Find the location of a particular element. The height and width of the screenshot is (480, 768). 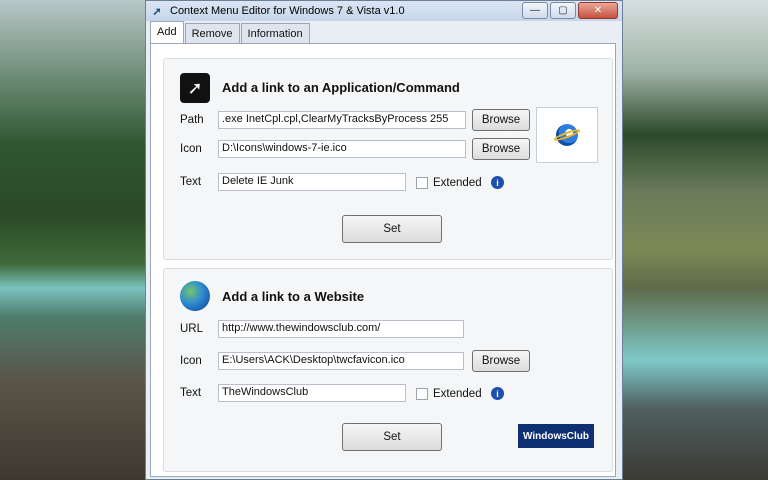

window-controls: — ▢ ✕ is located at coordinates (570, 10).